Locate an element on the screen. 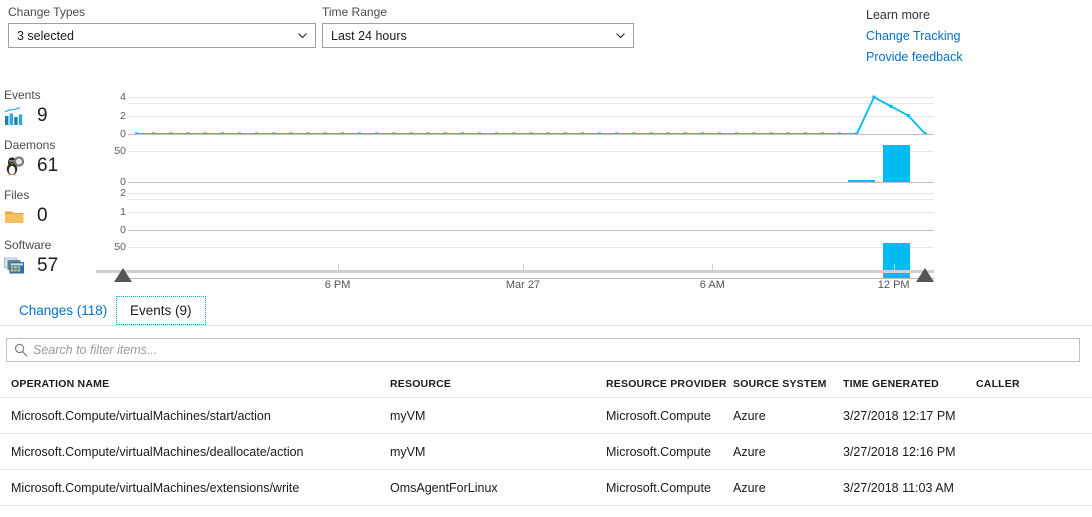 The width and height of the screenshot is (1092, 517). metric-files-title: Files is located at coordinates (17, 195).